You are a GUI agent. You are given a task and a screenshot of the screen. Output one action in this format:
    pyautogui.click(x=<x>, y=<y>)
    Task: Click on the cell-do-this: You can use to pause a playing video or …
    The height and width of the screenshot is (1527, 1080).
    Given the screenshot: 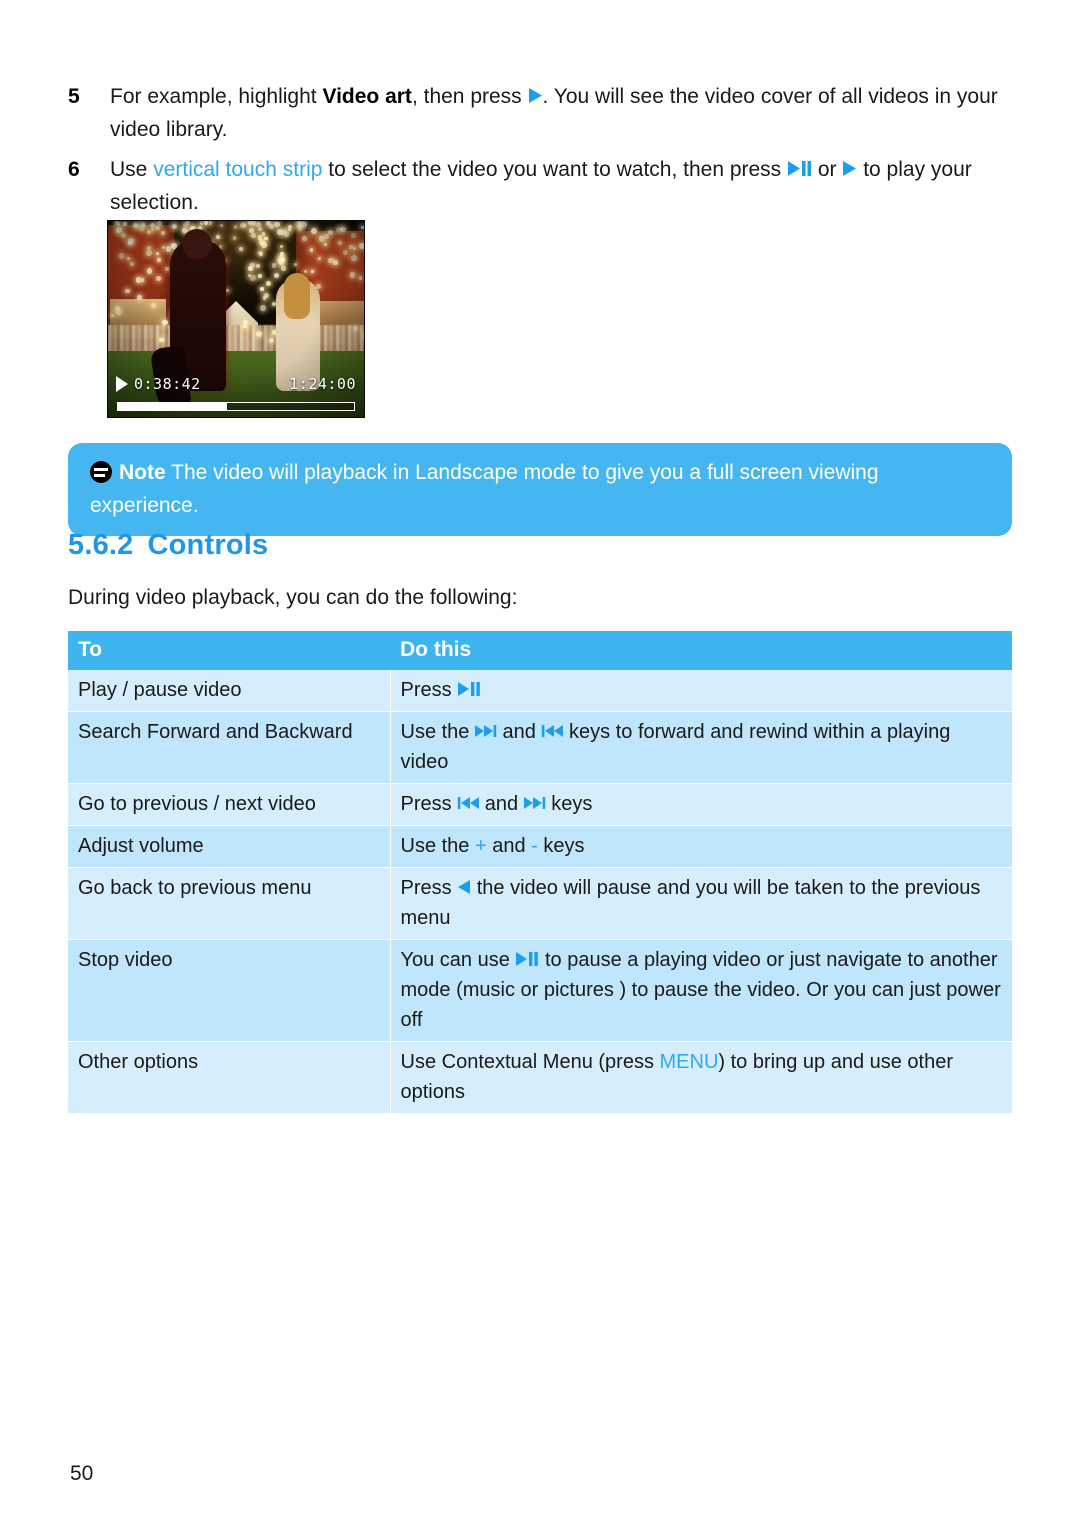 What is the action you would take?
    pyautogui.click(x=701, y=990)
    